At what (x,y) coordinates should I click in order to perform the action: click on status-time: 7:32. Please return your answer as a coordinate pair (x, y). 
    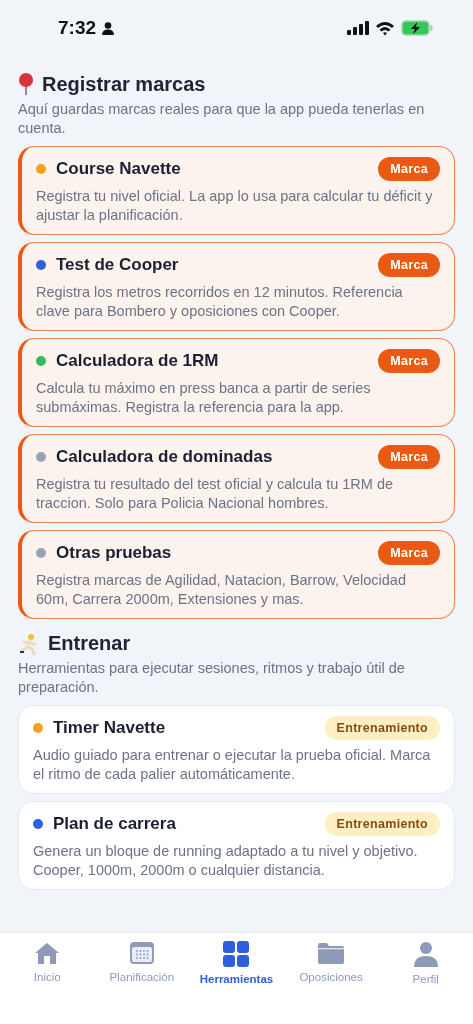
    Looking at the image, I should click on (77, 28).